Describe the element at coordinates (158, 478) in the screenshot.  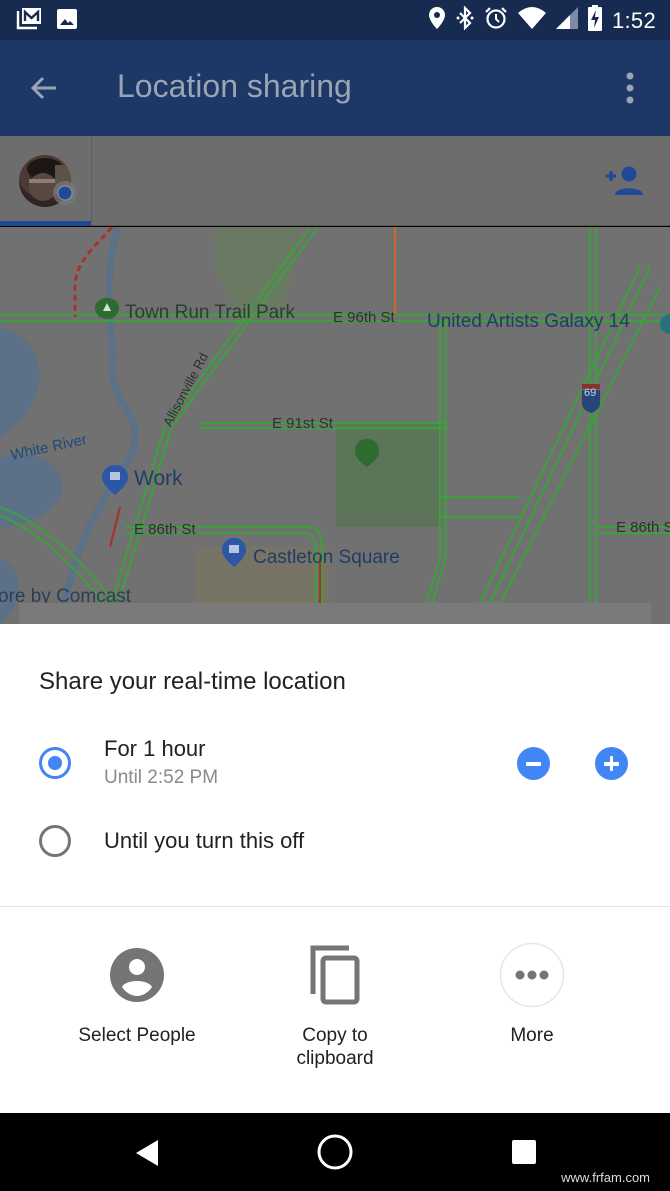
I see `map-label-work: Work` at that location.